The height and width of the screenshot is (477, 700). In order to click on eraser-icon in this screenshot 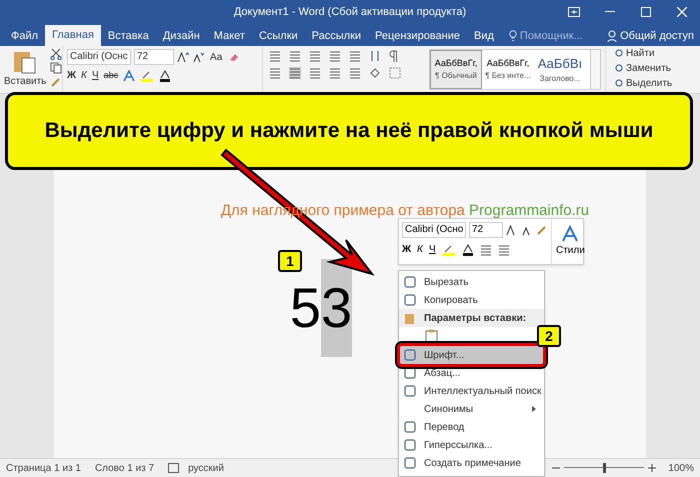, I will do `click(234, 57)`.